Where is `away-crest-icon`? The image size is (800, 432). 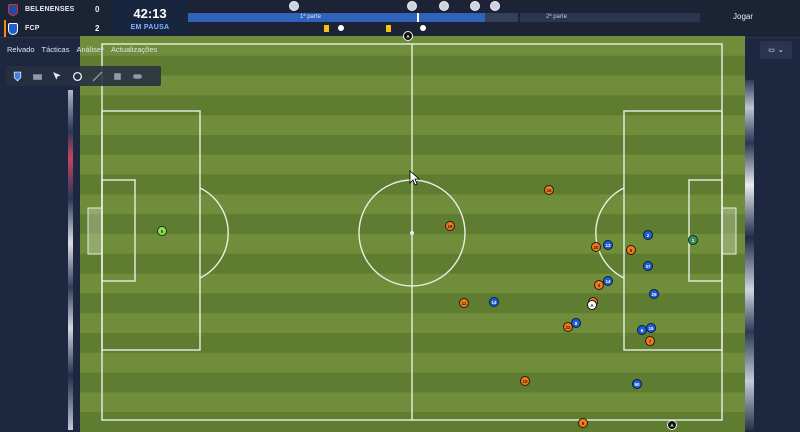
away-crest-icon is located at coordinates (13, 28).